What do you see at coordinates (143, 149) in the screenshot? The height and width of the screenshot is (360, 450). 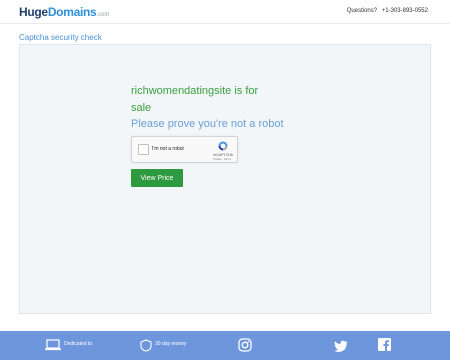 I see `recaptcha-checkbox` at bounding box center [143, 149].